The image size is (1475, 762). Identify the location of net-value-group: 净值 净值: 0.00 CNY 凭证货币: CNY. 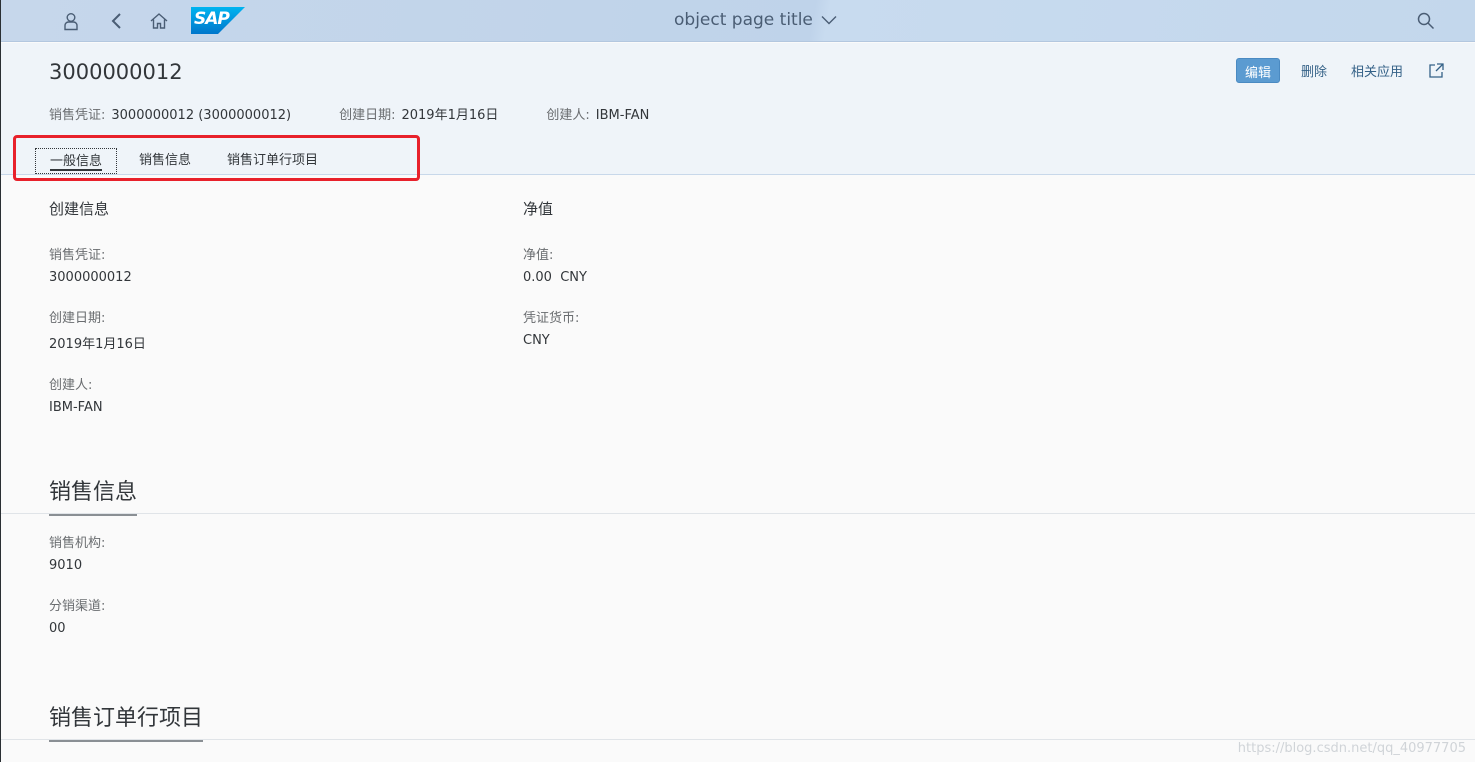
(555, 284).